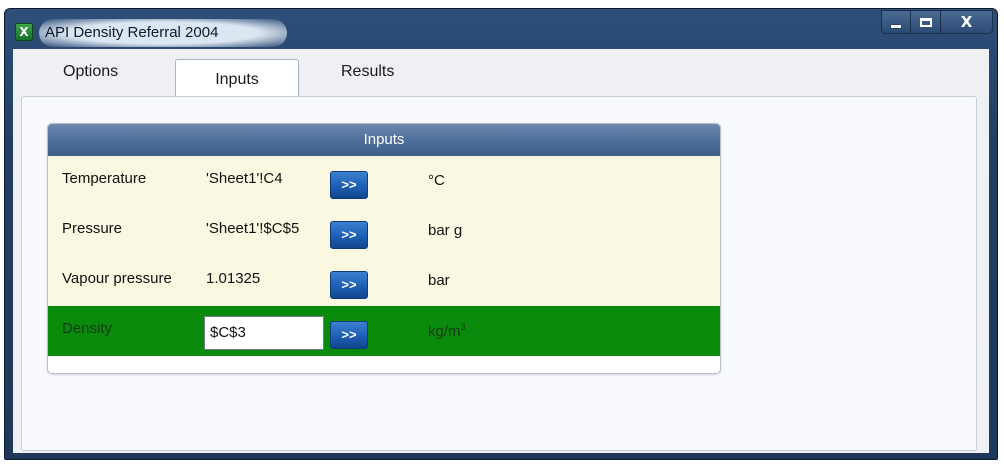 This screenshot has height=464, width=1004. I want to click on temperature-label: Temperature, so click(104, 178).